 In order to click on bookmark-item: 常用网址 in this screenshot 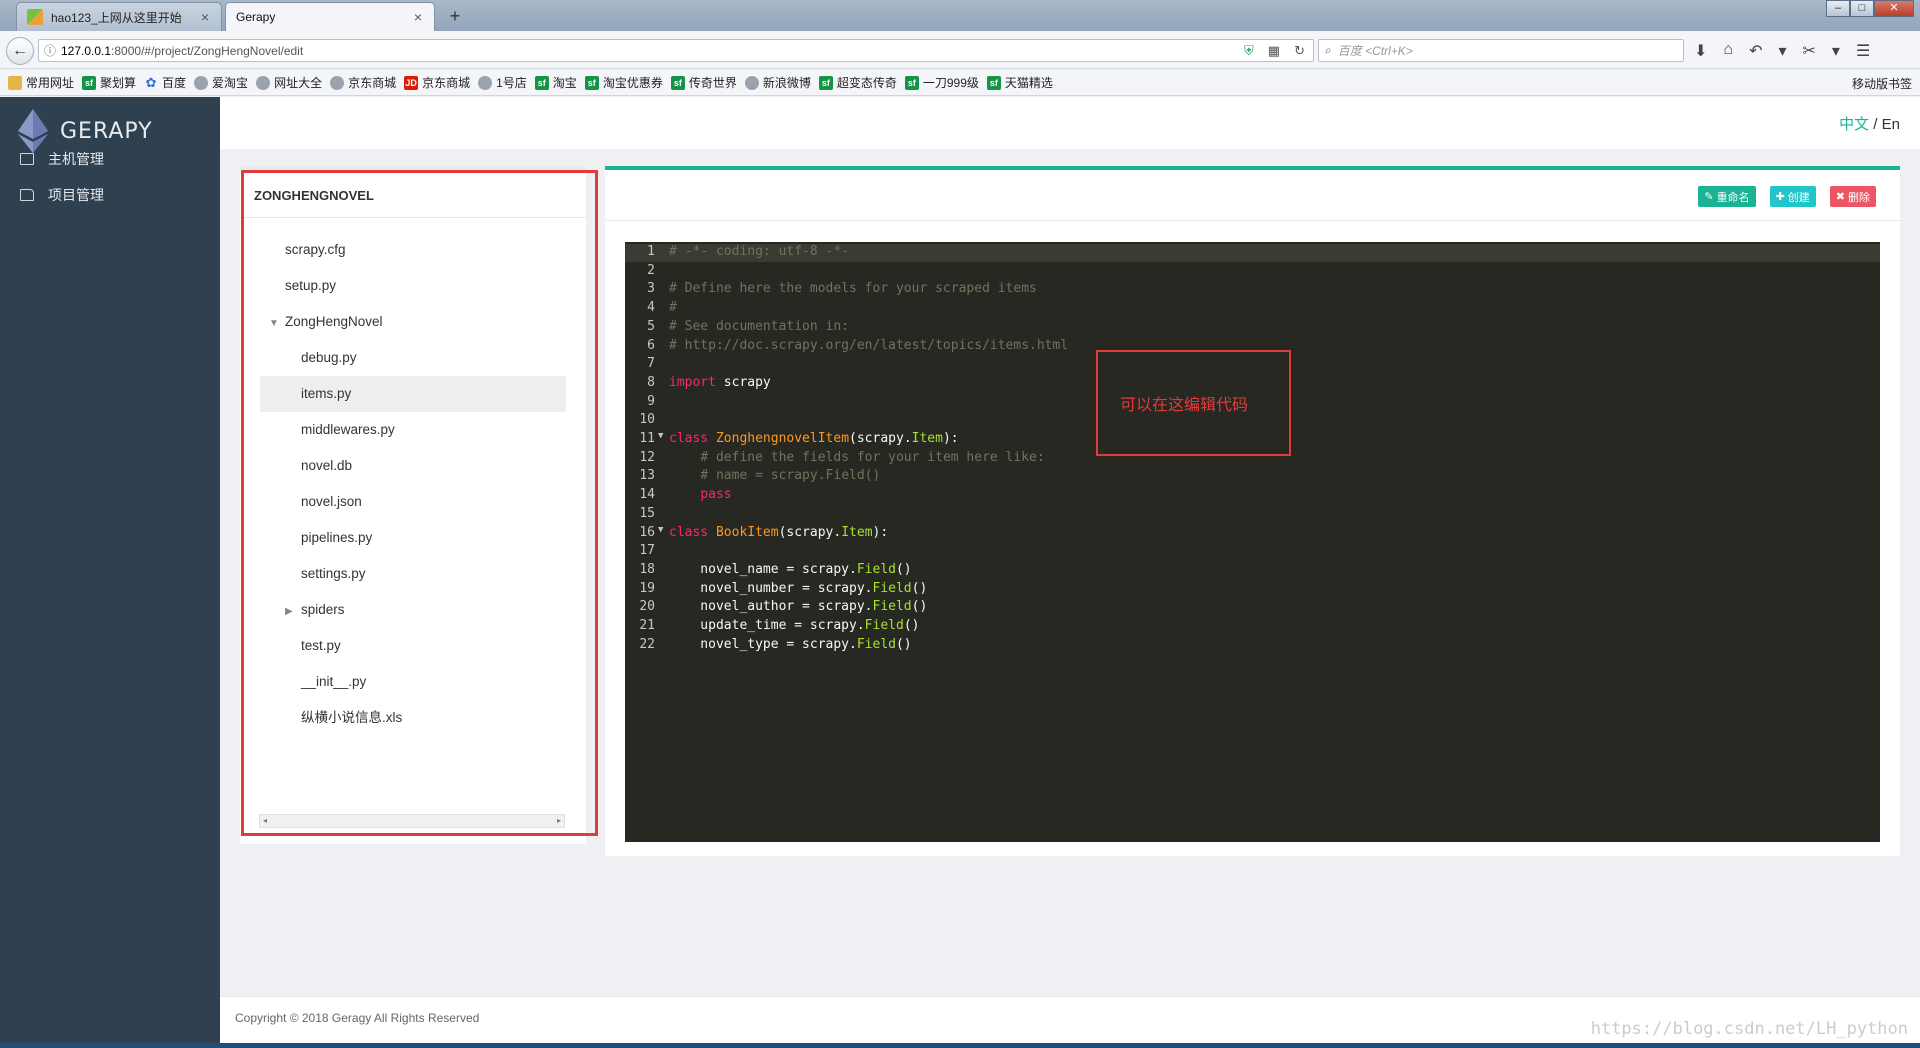, I will do `click(41, 82)`.